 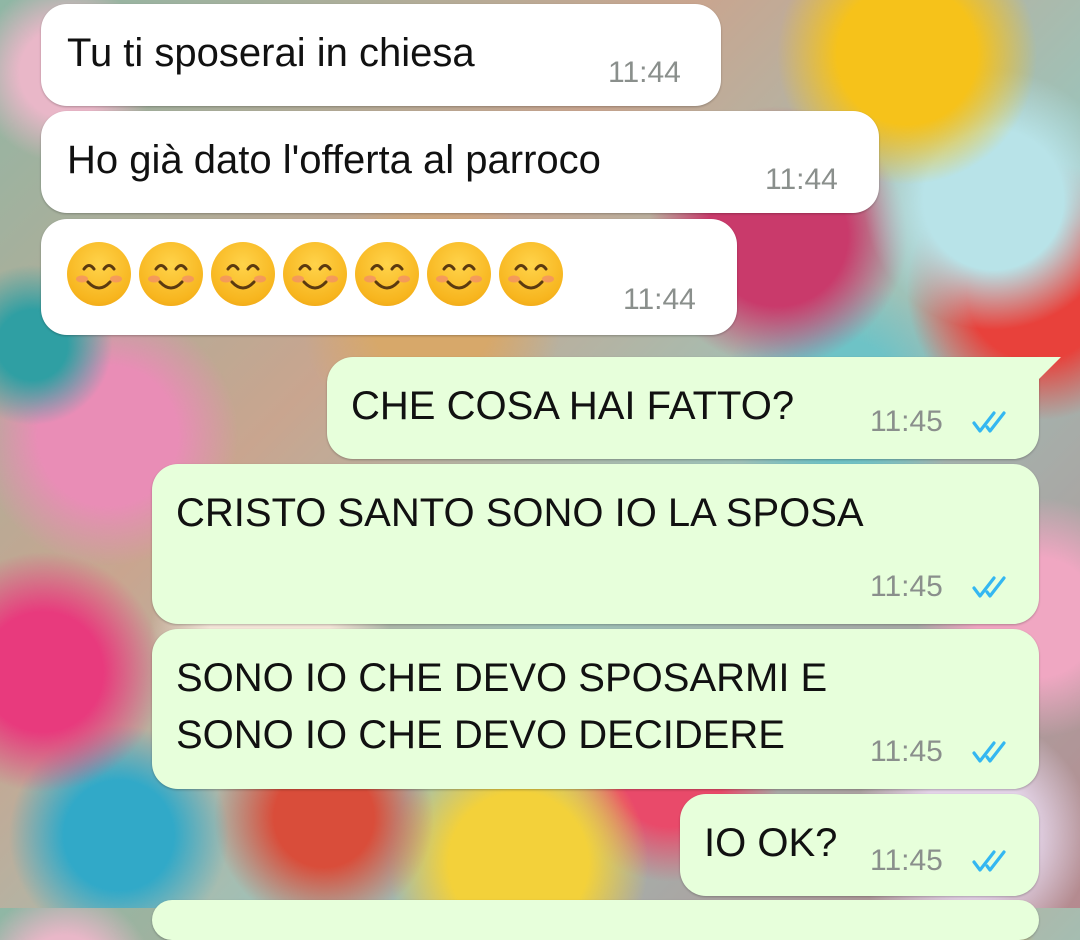 I want to click on emoji-row, so click(x=315, y=274).